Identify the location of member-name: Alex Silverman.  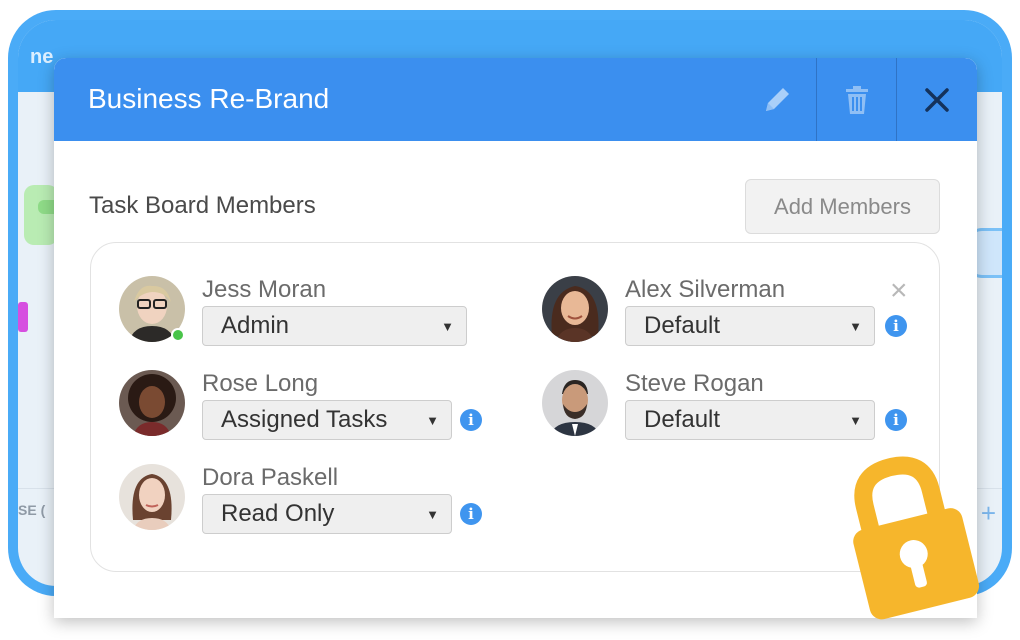
(705, 289).